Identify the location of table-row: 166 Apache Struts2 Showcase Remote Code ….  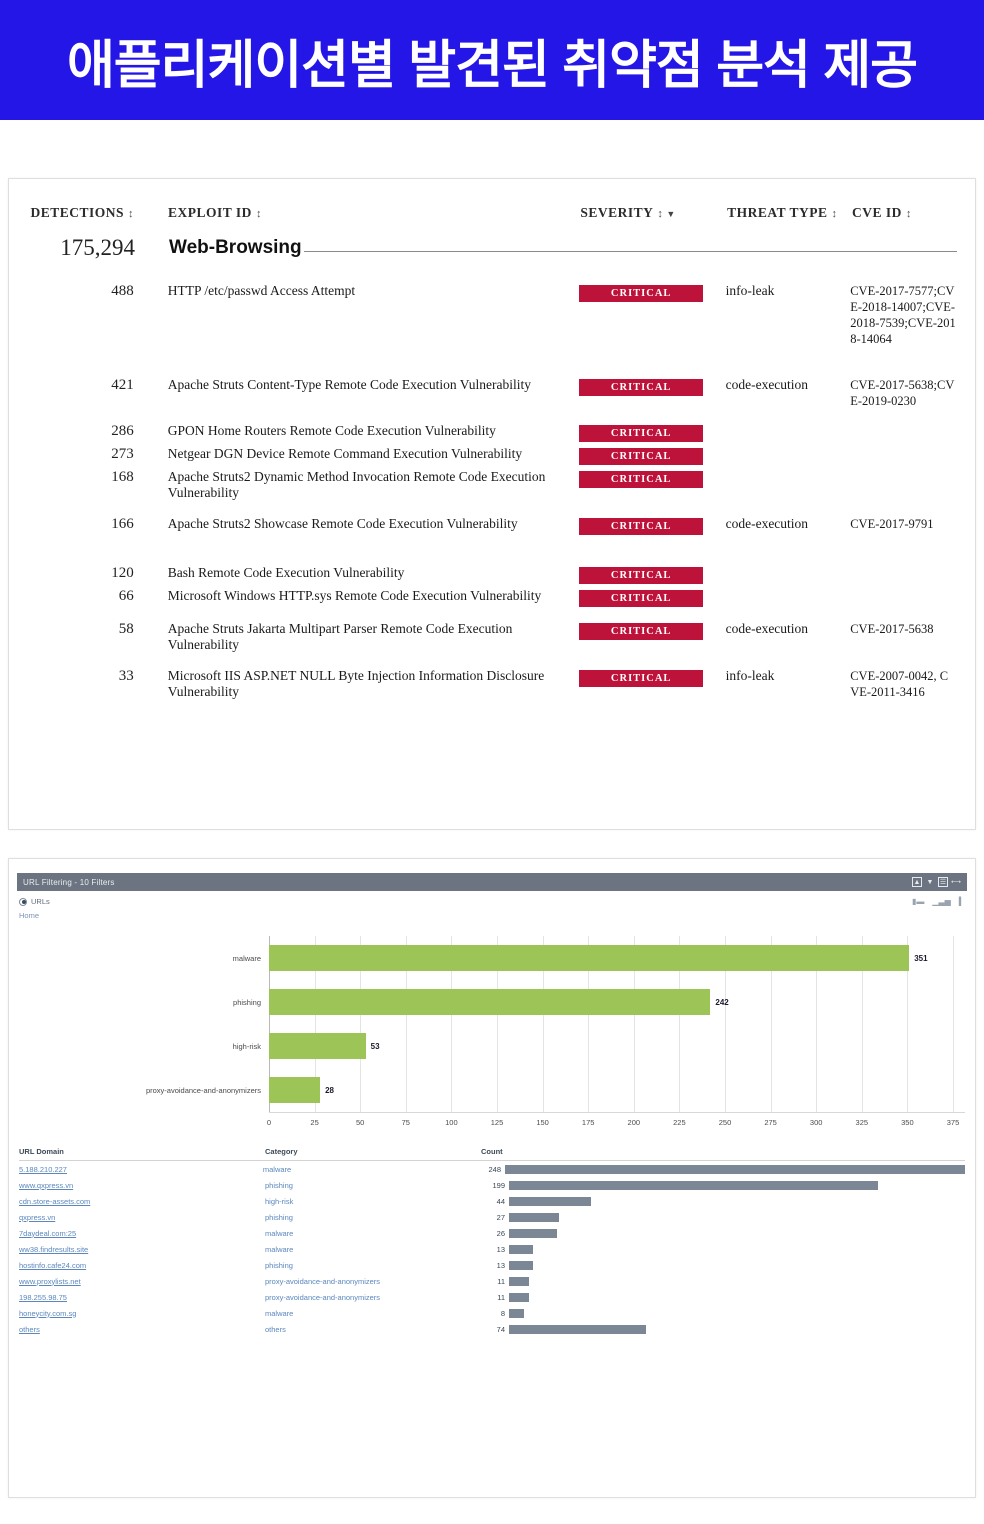
(492, 525).